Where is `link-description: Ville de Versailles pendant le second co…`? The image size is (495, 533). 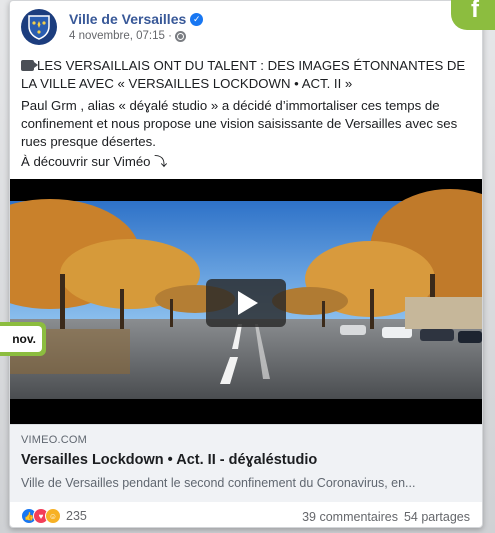
link-description: Ville de Versailles pendant le second co… is located at coordinates (218, 483).